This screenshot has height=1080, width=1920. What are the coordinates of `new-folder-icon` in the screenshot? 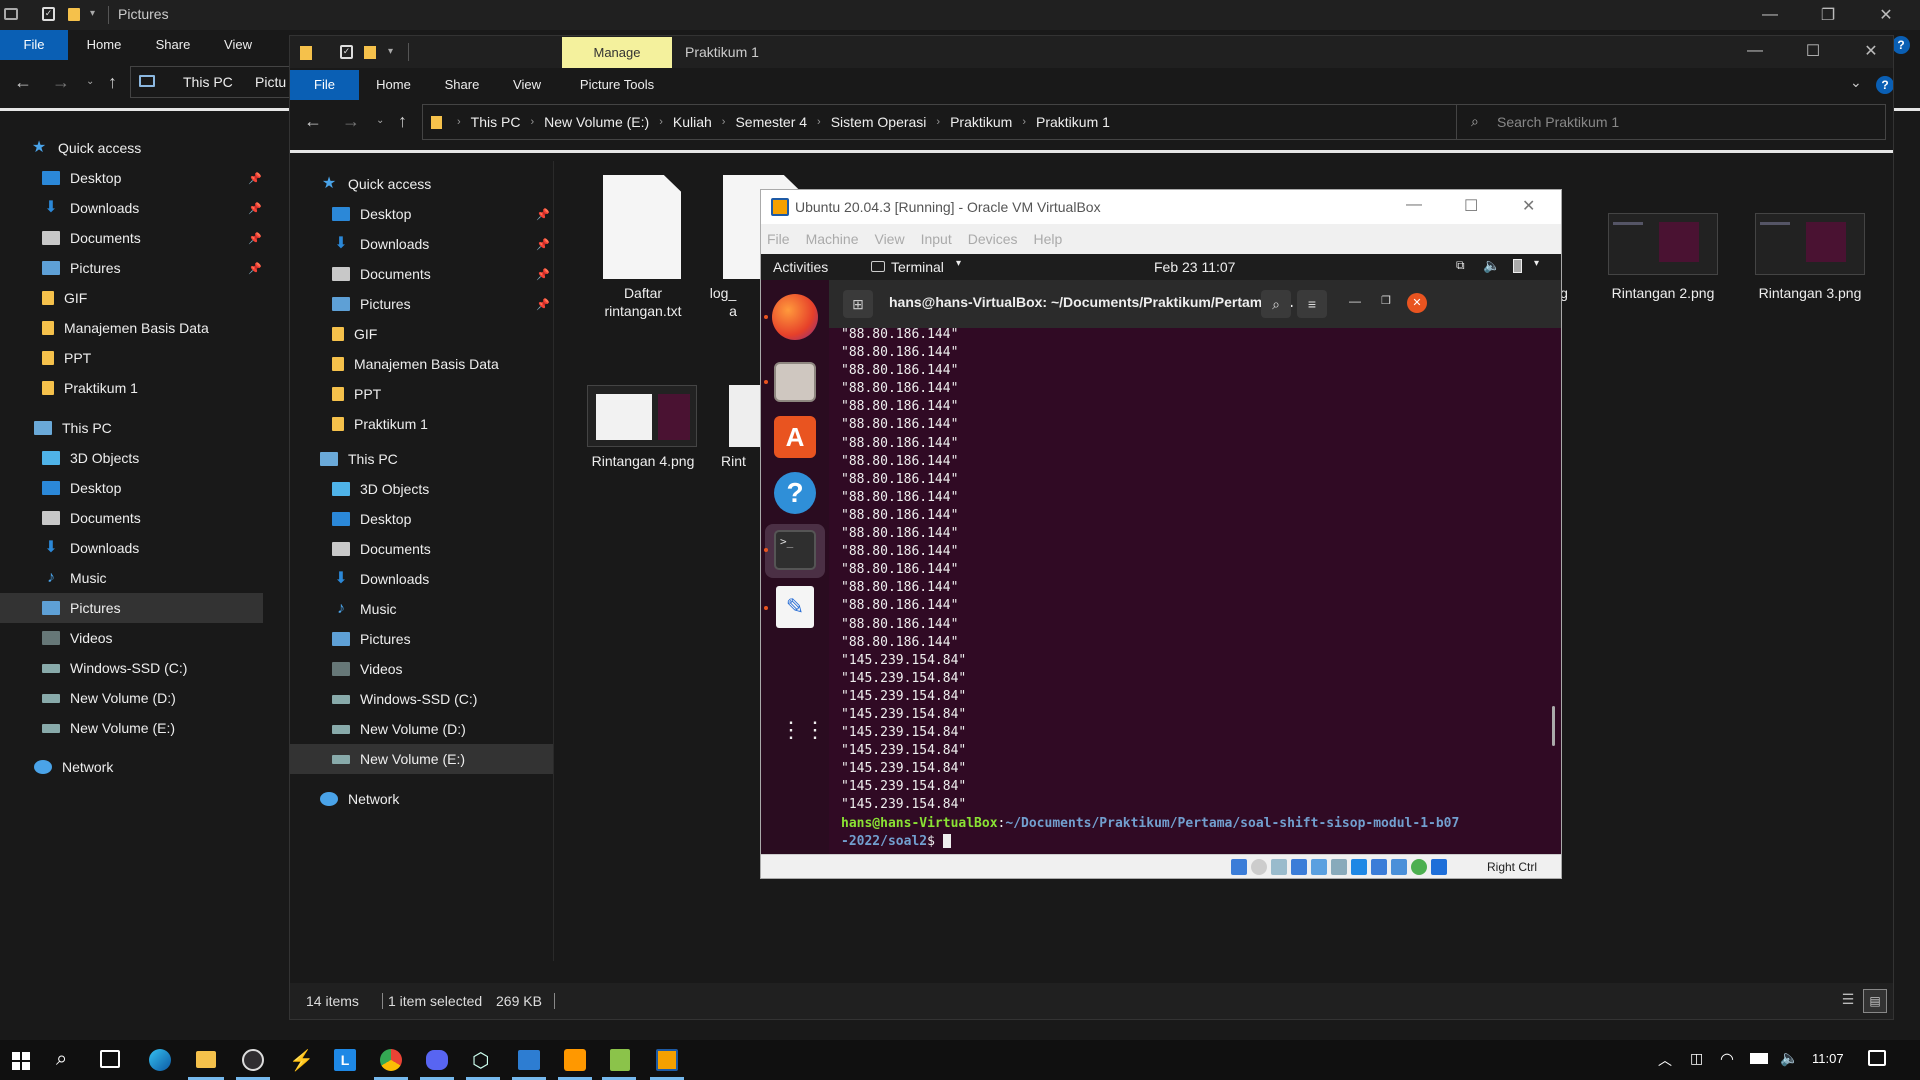 It's located at (74, 14).